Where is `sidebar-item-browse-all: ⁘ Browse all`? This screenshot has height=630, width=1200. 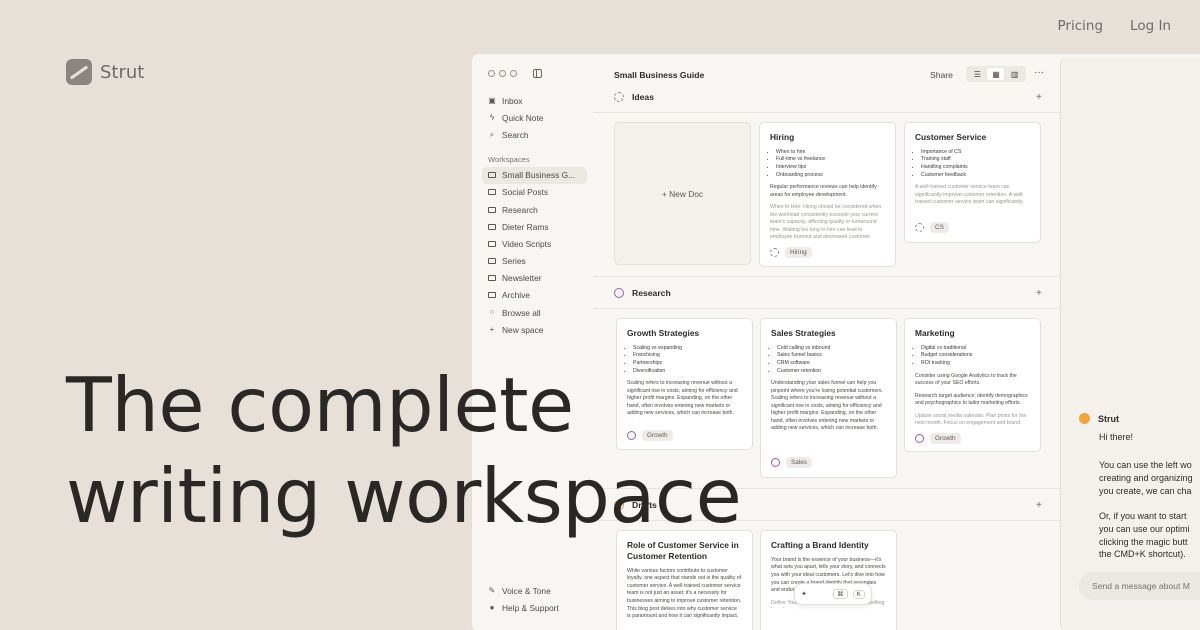
sidebar-item-browse-all: ⁘ Browse all is located at coordinates (534, 312).